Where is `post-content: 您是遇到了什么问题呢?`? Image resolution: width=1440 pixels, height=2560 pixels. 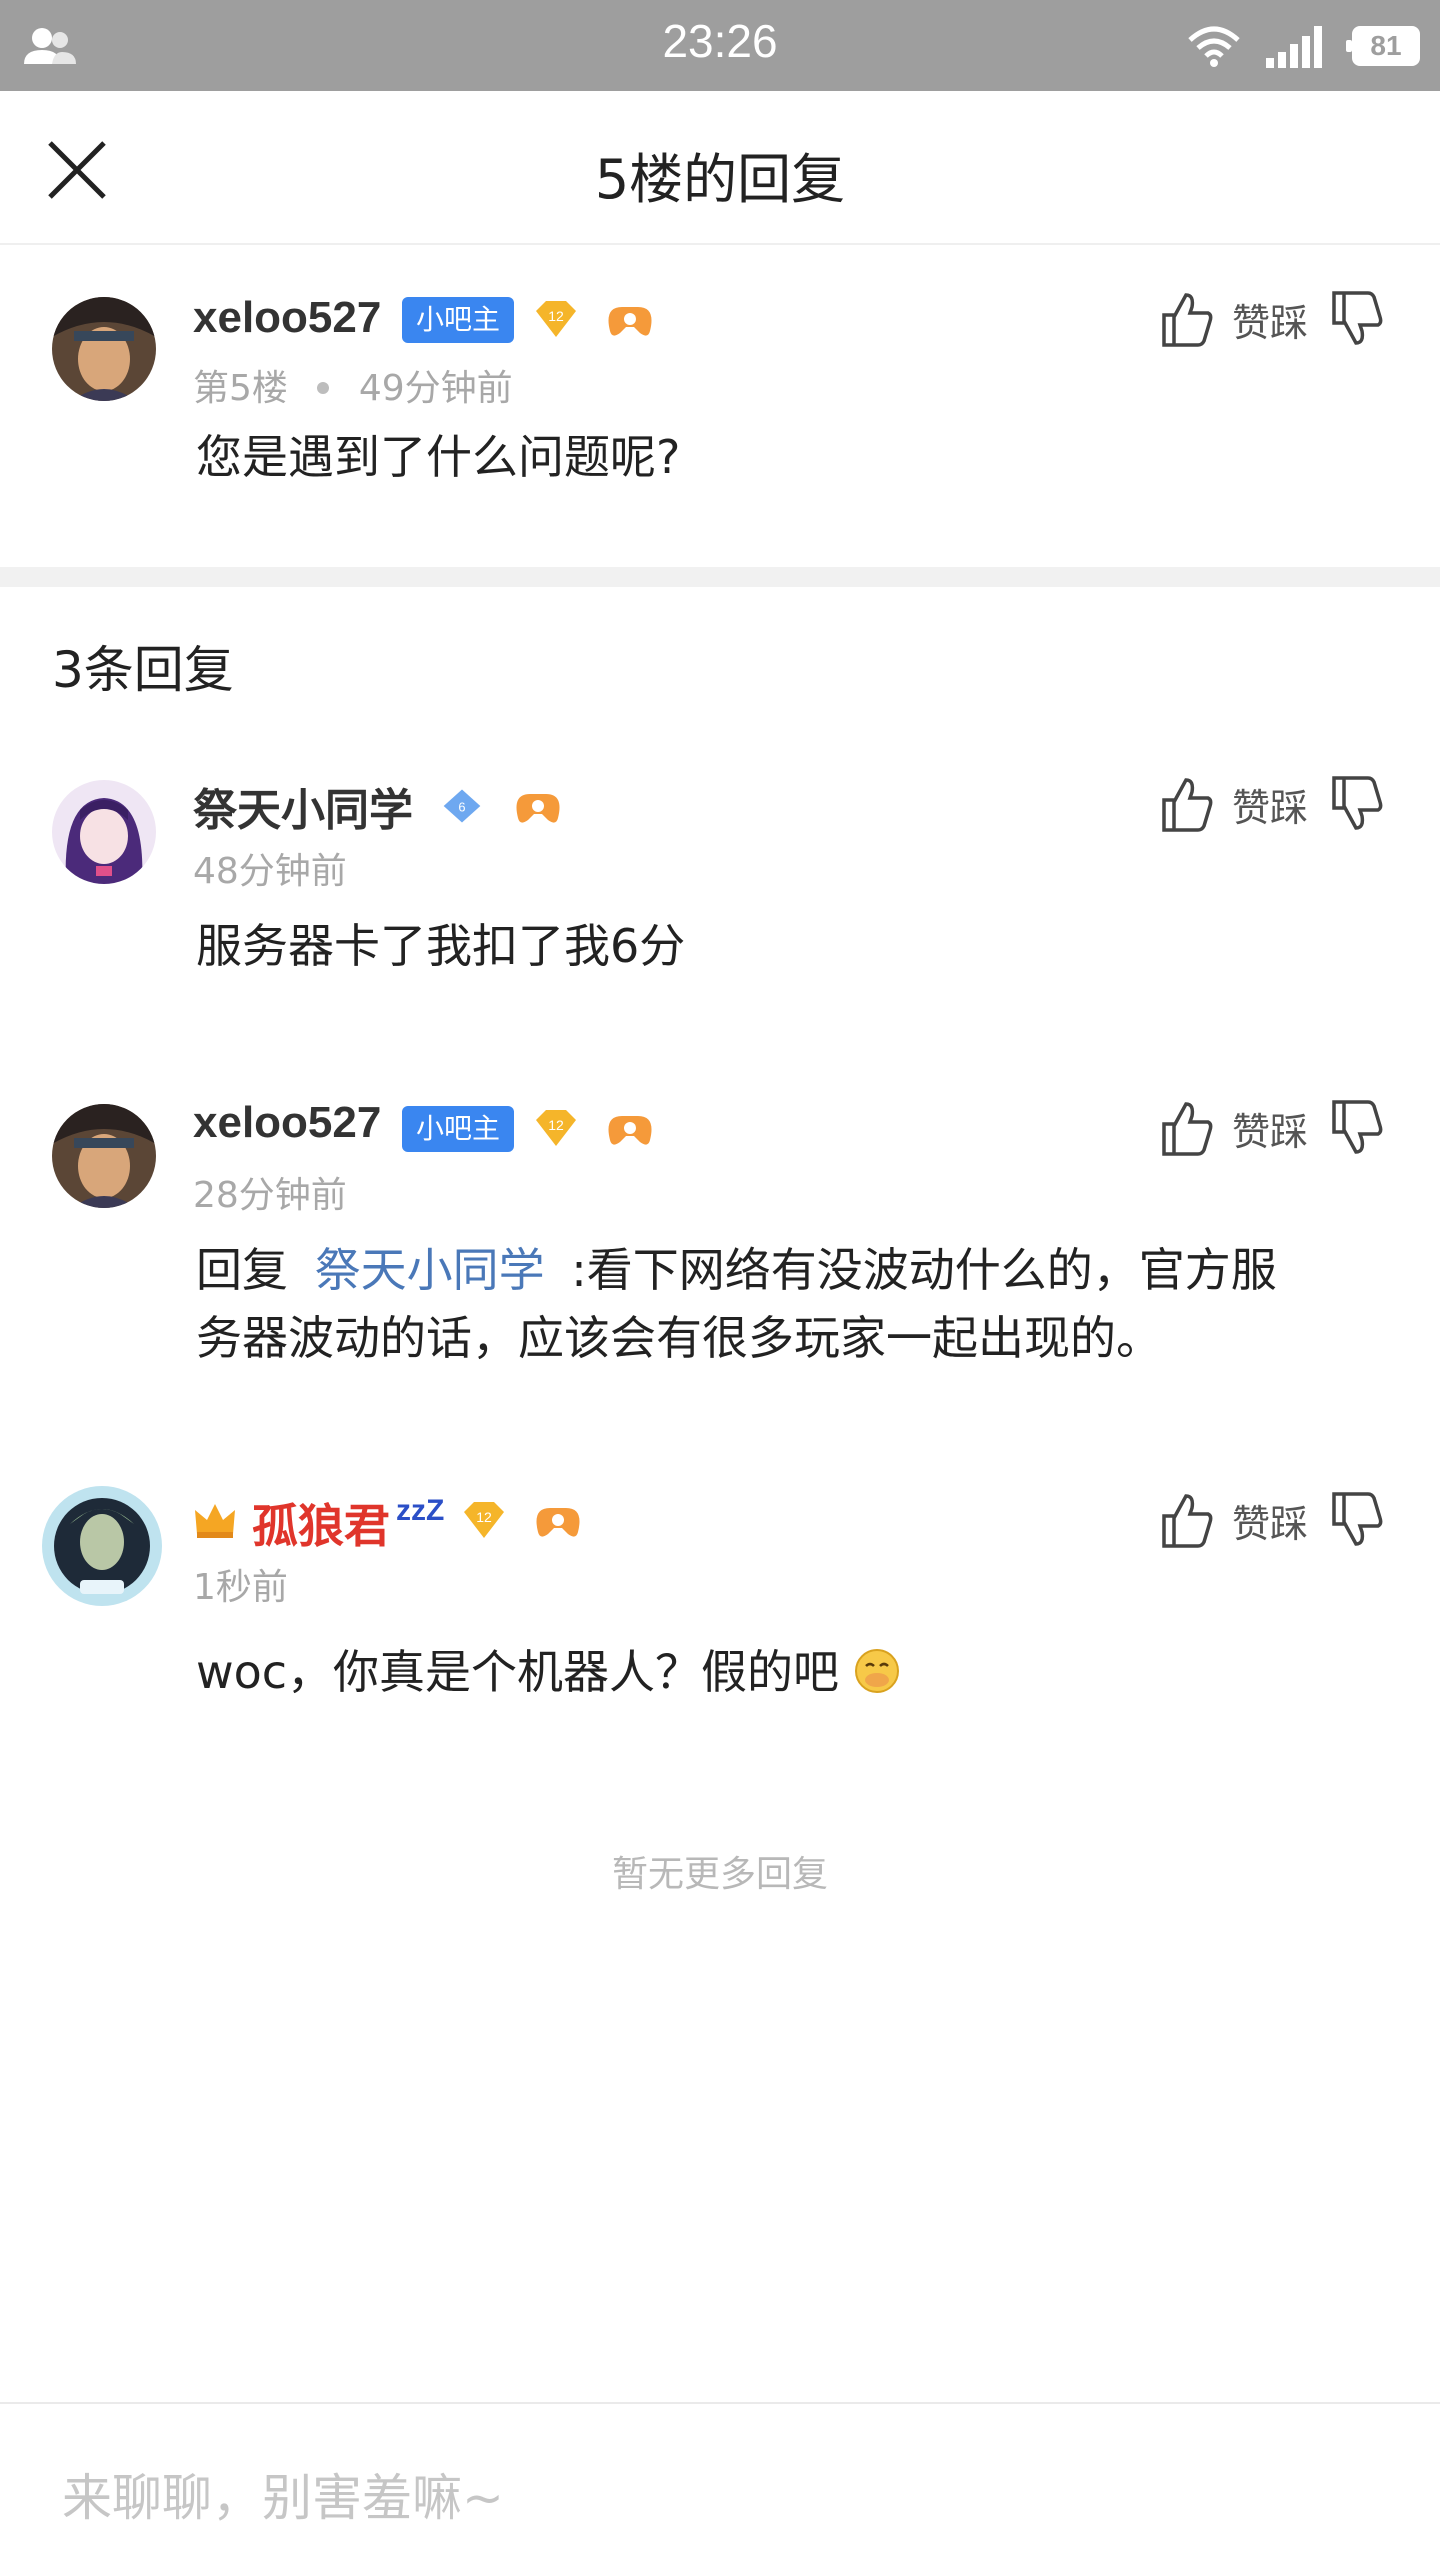
post-content: 您是遇到了什么问题呢? is located at coordinates (438, 457).